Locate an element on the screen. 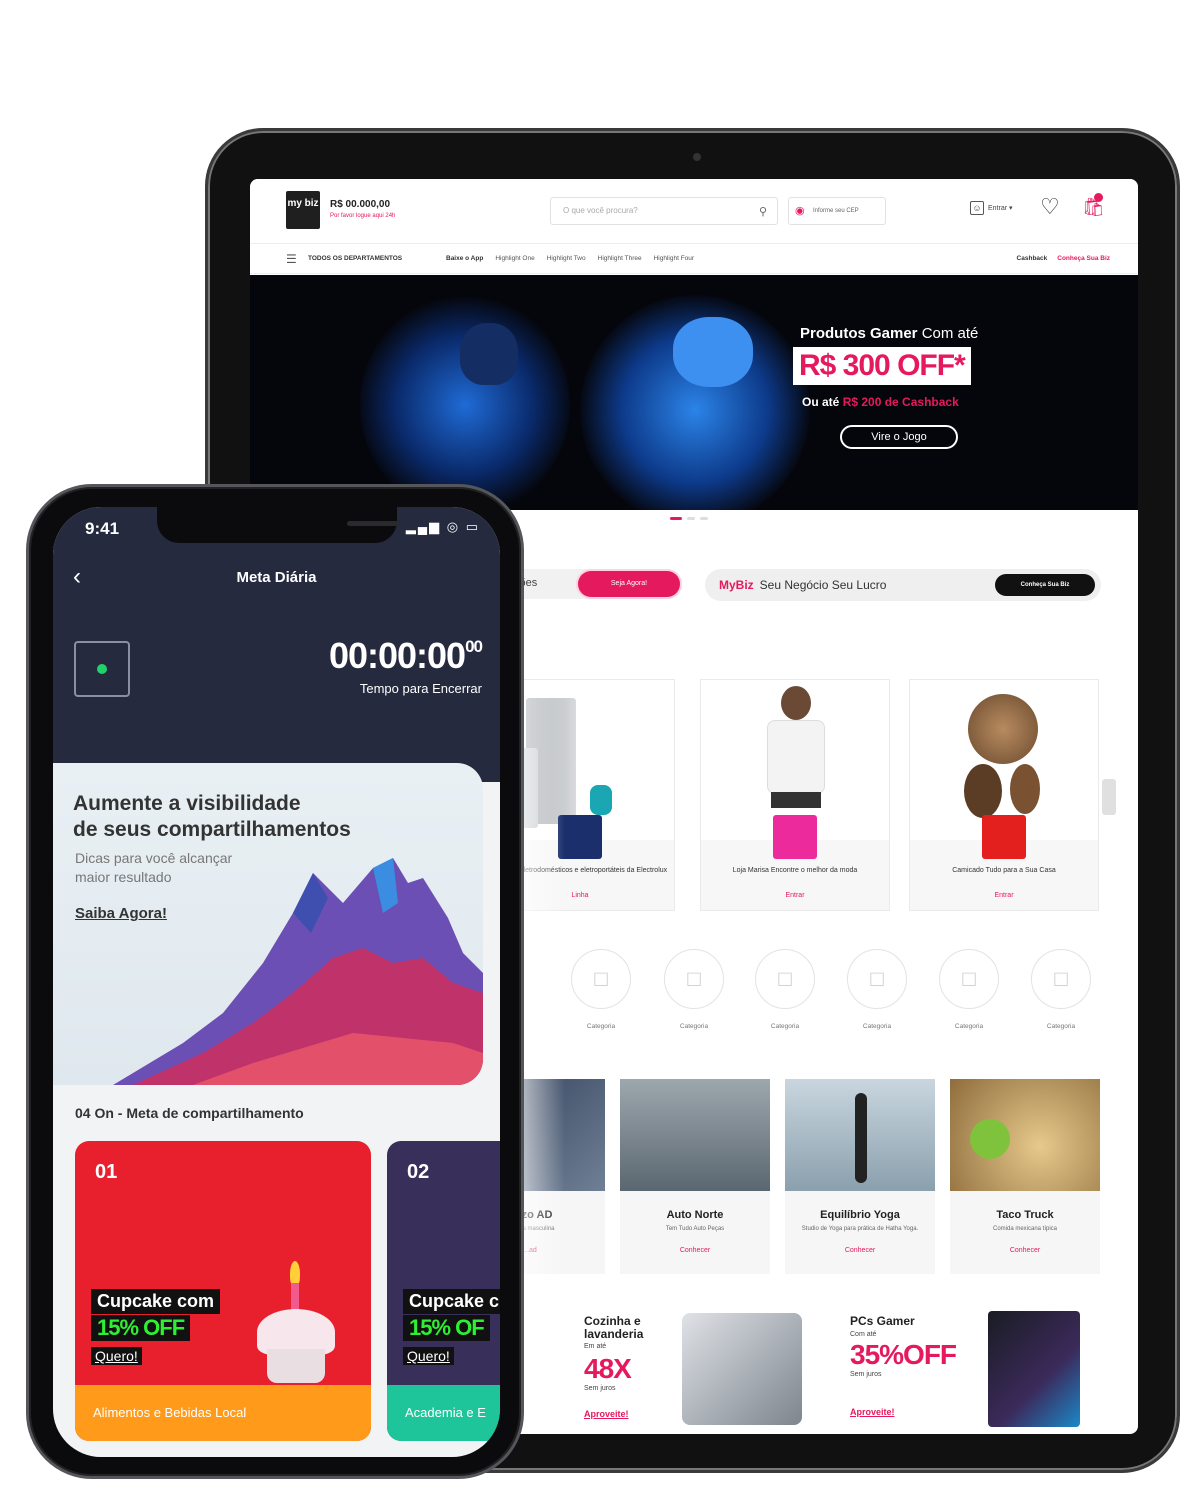 The image size is (1200, 1500). hero-cta-button: Vire o Jogo is located at coordinates (899, 437).